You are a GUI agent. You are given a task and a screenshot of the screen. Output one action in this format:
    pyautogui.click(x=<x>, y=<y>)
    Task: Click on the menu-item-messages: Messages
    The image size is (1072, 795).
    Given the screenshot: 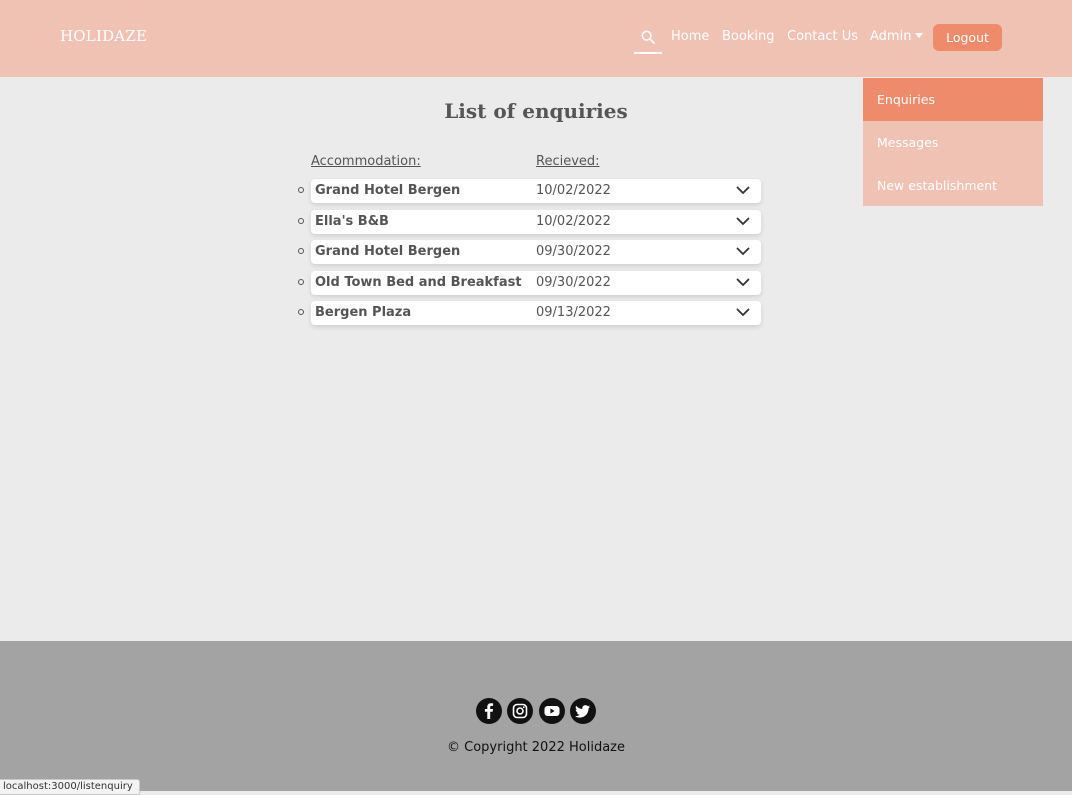 What is the action you would take?
    pyautogui.click(x=953, y=142)
    